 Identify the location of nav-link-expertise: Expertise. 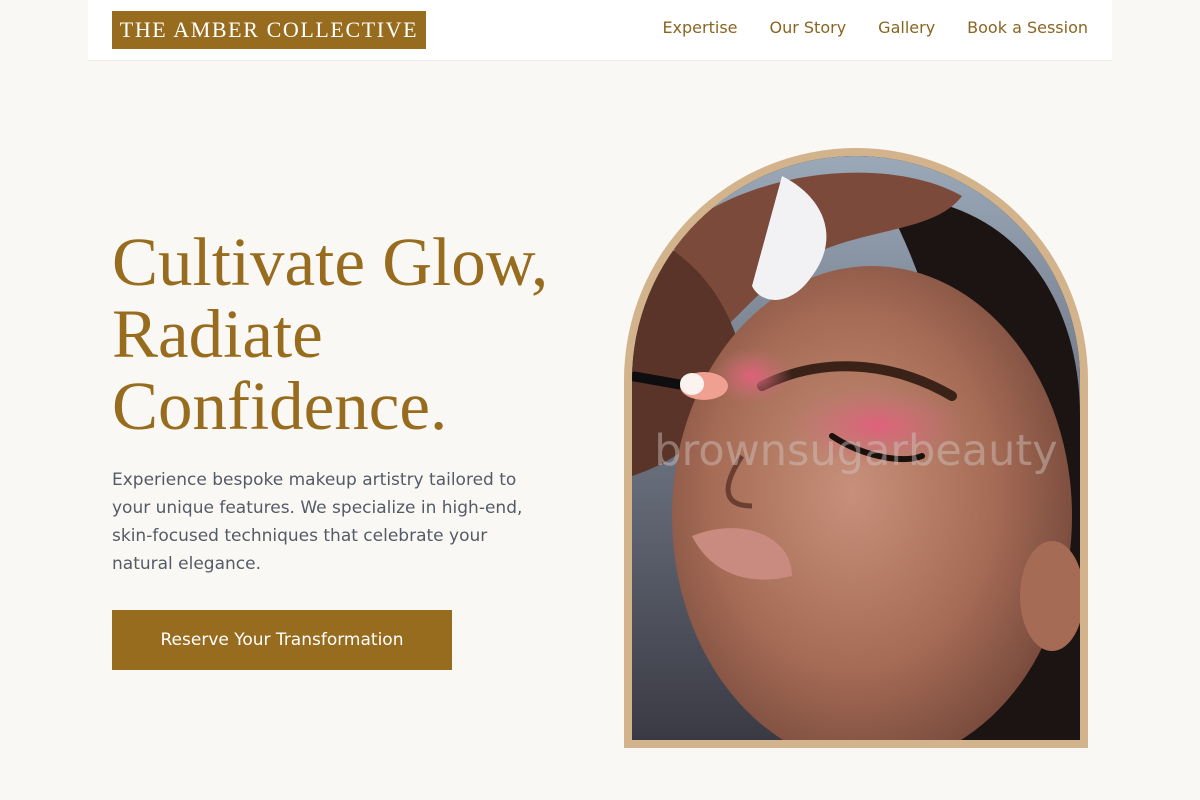
(699, 27).